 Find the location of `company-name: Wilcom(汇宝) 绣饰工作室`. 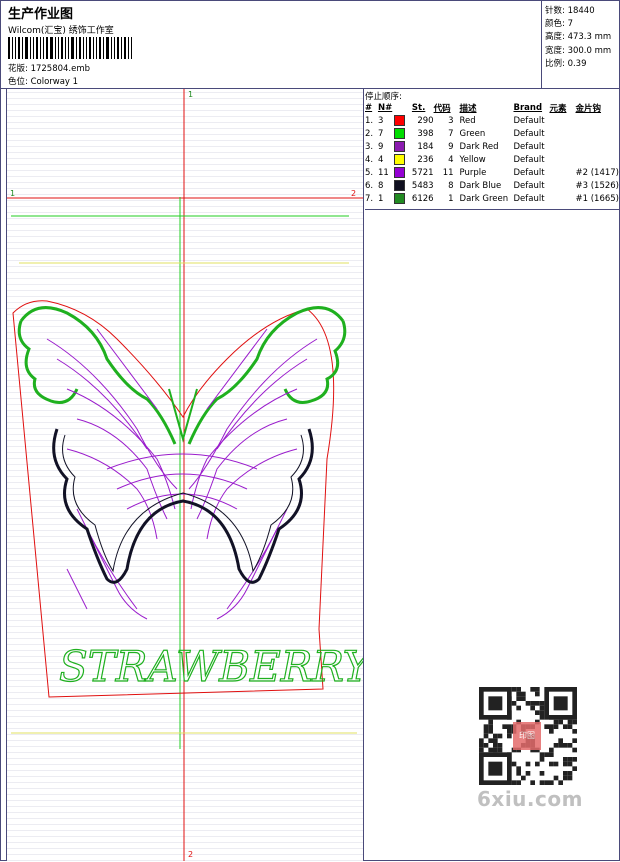

company-name: Wilcom(汇宝) 绣饰工作室 is located at coordinates (61, 31).